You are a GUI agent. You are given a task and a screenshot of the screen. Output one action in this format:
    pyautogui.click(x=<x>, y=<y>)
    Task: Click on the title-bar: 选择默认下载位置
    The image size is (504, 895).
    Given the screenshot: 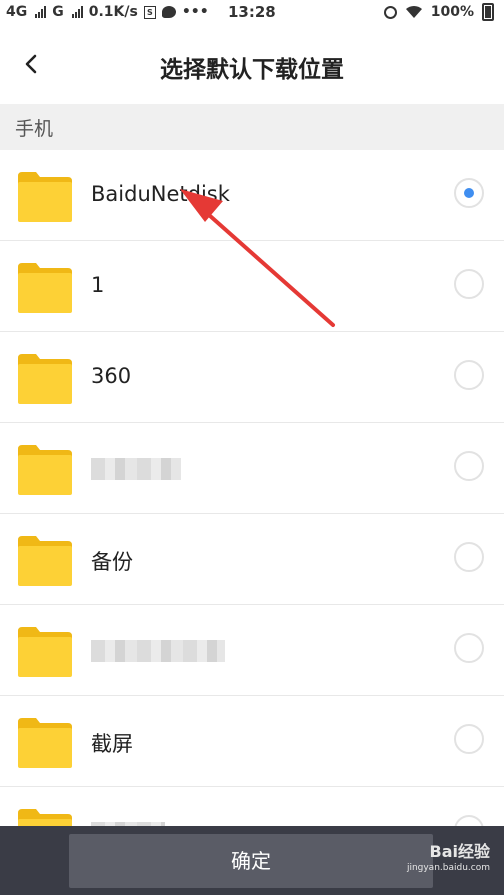 What is the action you would take?
    pyautogui.click(x=252, y=65)
    